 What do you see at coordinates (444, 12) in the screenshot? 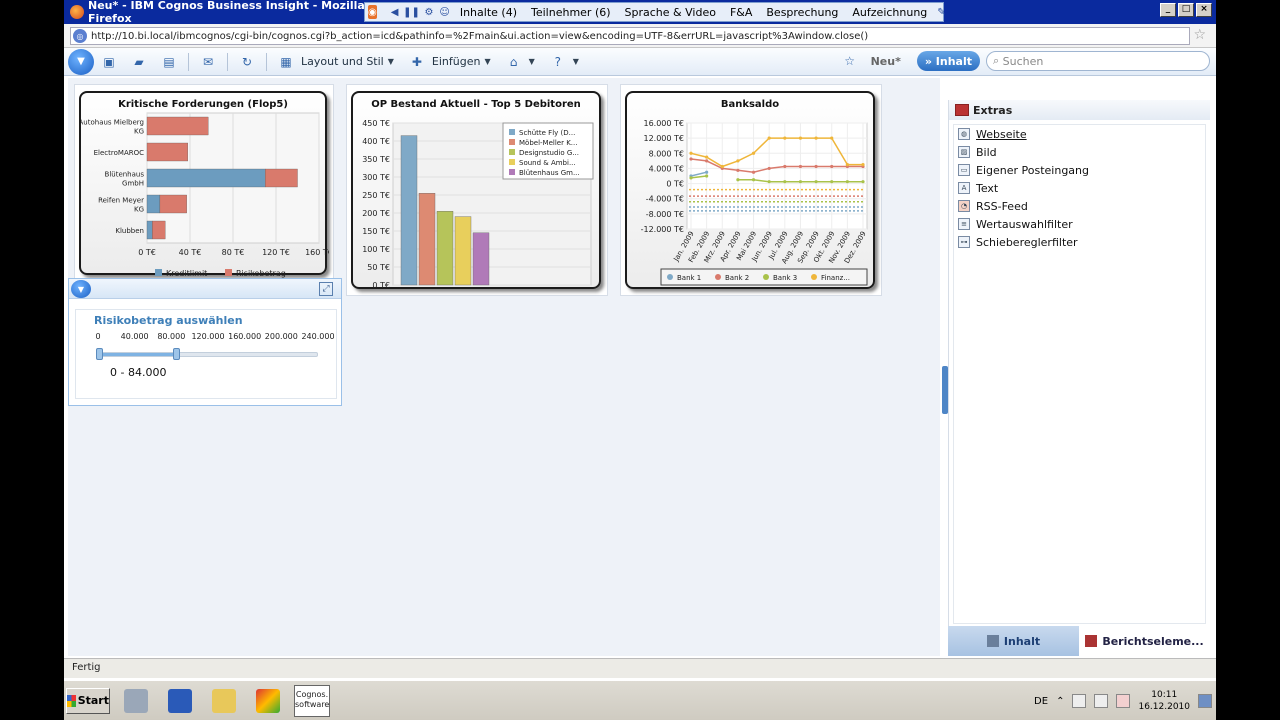
I see `people-icon: ☺` at bounding box center [444, 12].